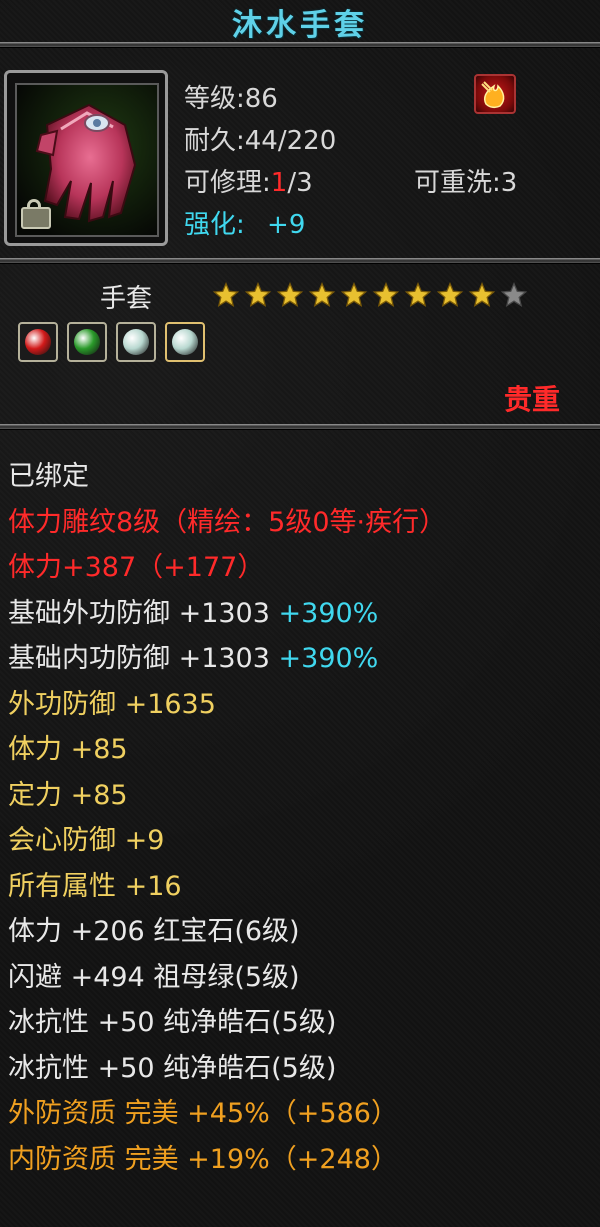 This screenshot has width=600, height=1227. Describe the element at coordinates (303, 796) in the screenshot. I see `attribute-line: 定力 +85` at that location.